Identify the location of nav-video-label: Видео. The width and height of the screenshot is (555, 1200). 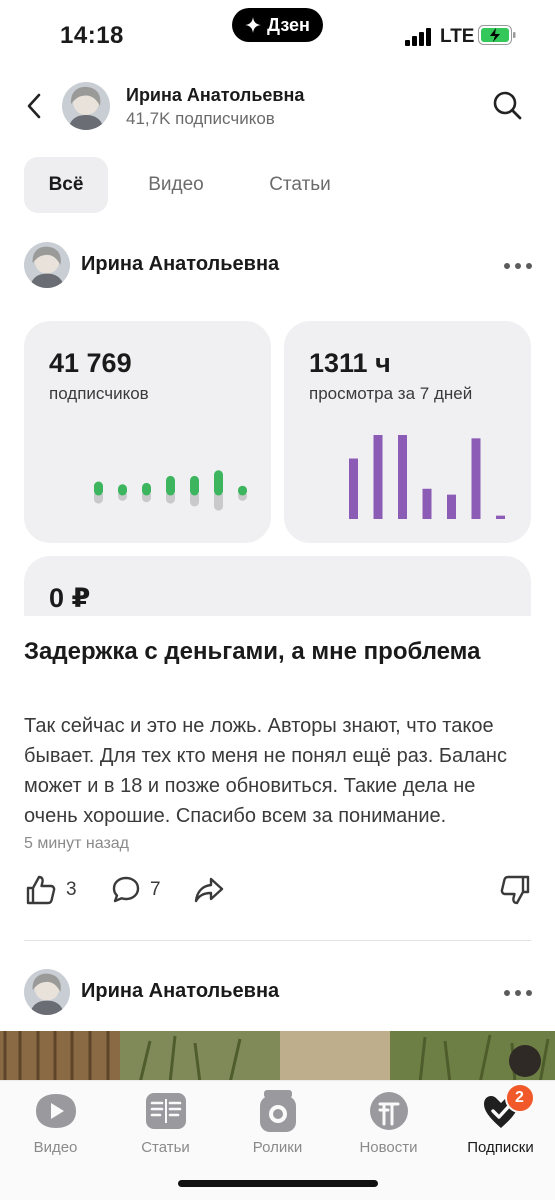
(55, 1147).